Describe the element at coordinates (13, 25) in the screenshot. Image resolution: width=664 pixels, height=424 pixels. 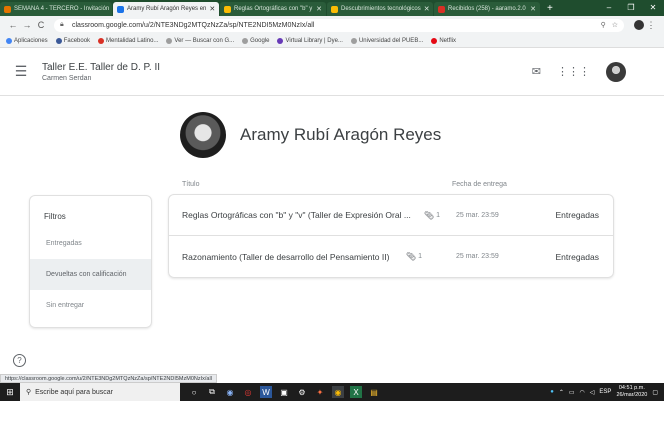
I see `back-button: ←` at that location.